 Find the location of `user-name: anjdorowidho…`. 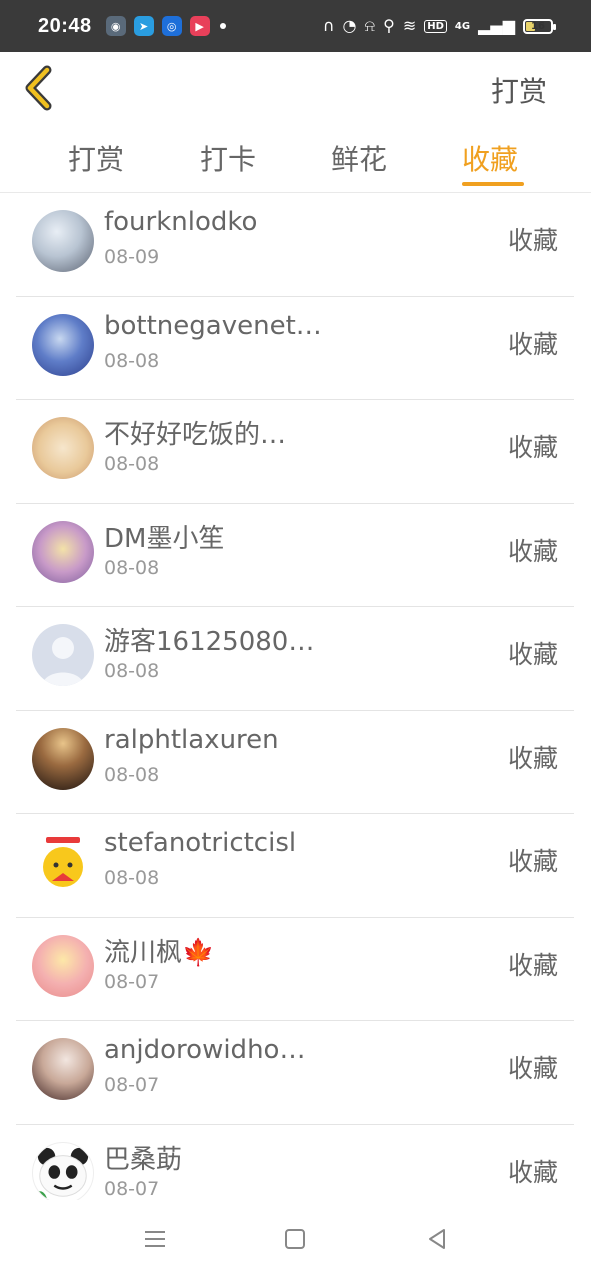

user-name: anjdorowidho… is located at coordinates (205, 1050).